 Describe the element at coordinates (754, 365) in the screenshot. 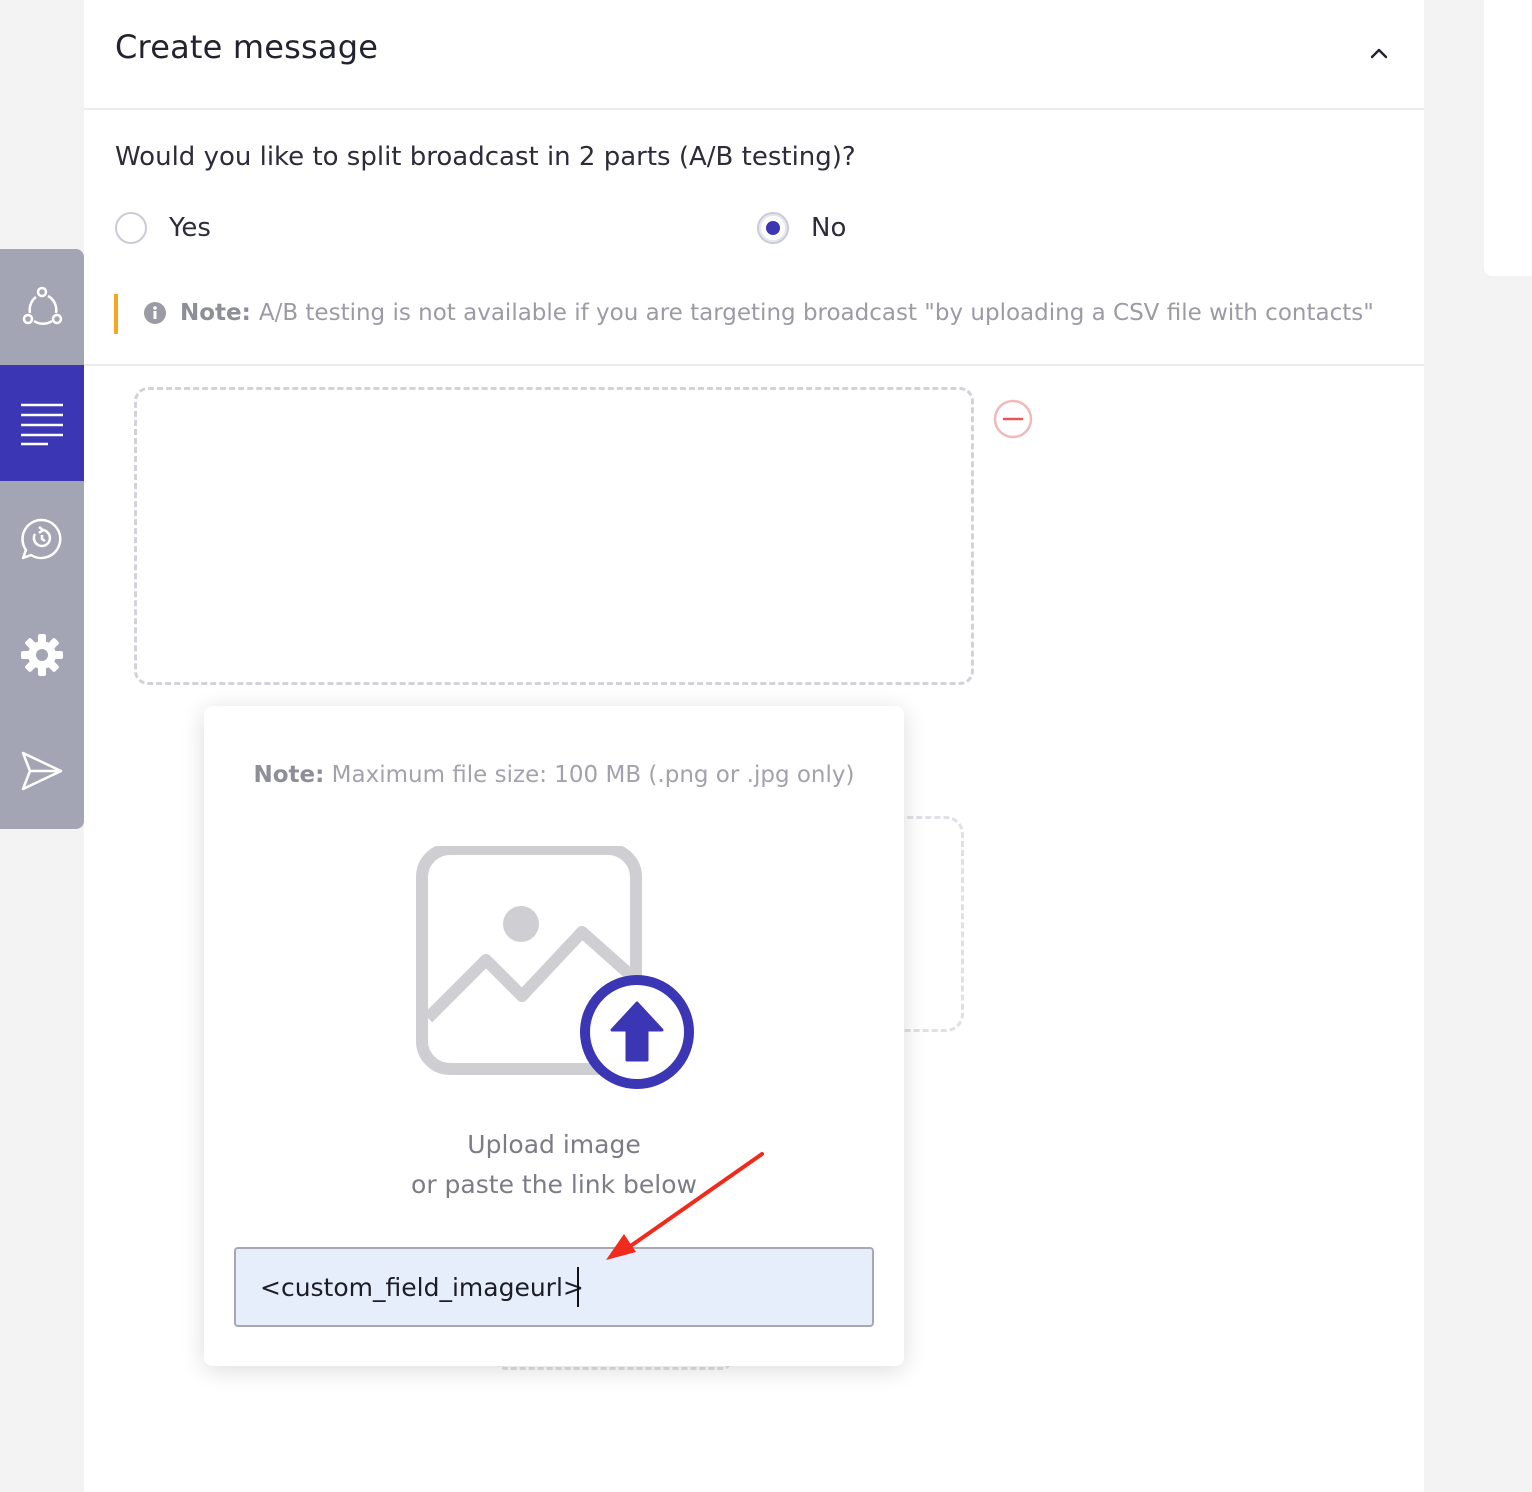

I see `section-divider` at that location.